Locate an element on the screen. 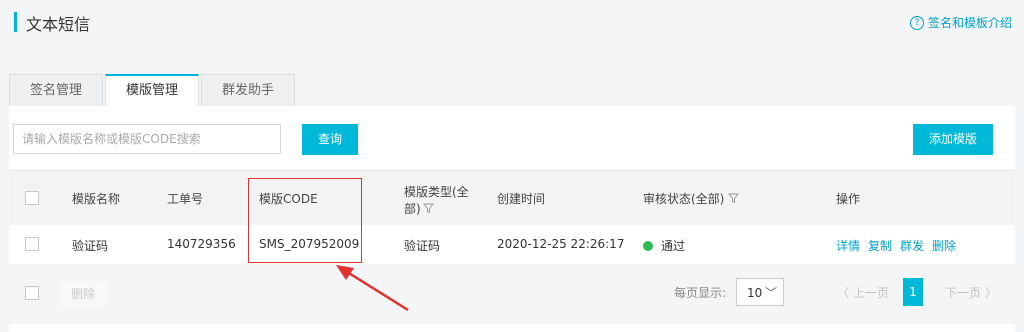 The image size is (1024, 332). prev-page-button: 〈 上一页 is located at coordinates (863, 292).